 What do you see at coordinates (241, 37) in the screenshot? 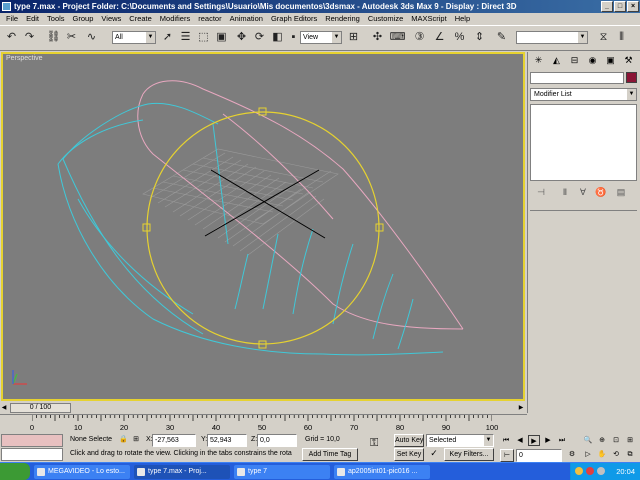
I see `select-and-move-icon: ✥` at bounding box center [241, 37].